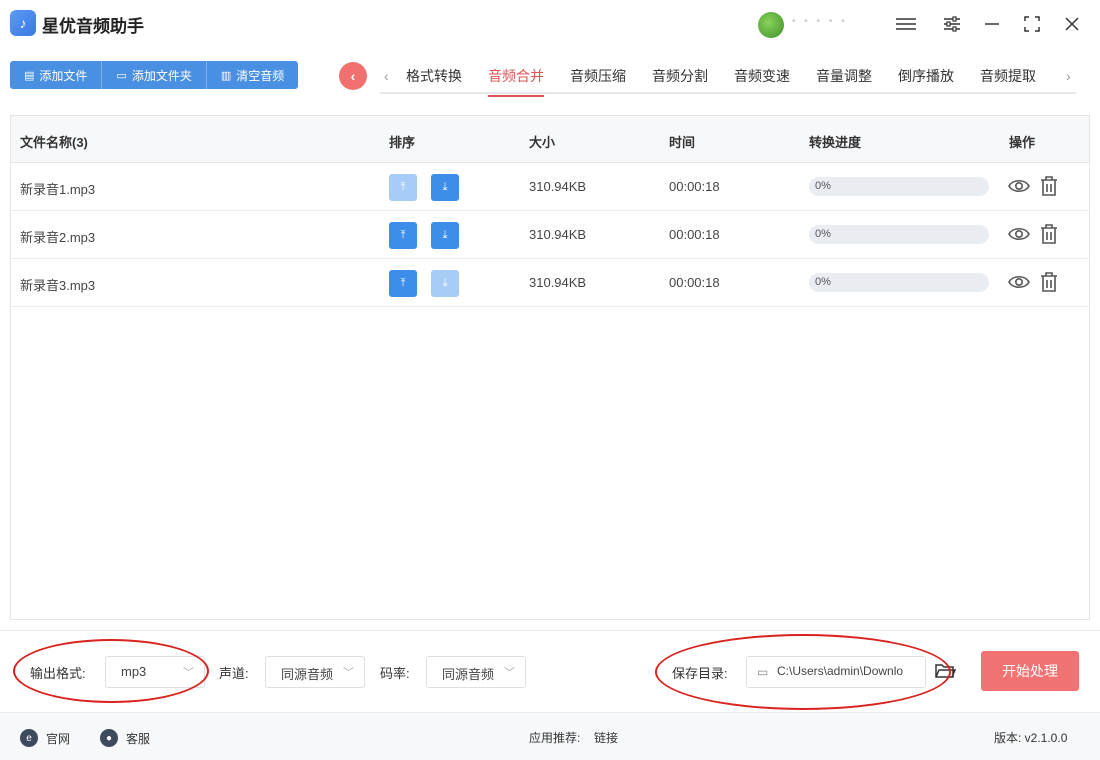 The height and width of the screenshot is (760, 1100). I want to click on minimize-icon, so click(992, 24).